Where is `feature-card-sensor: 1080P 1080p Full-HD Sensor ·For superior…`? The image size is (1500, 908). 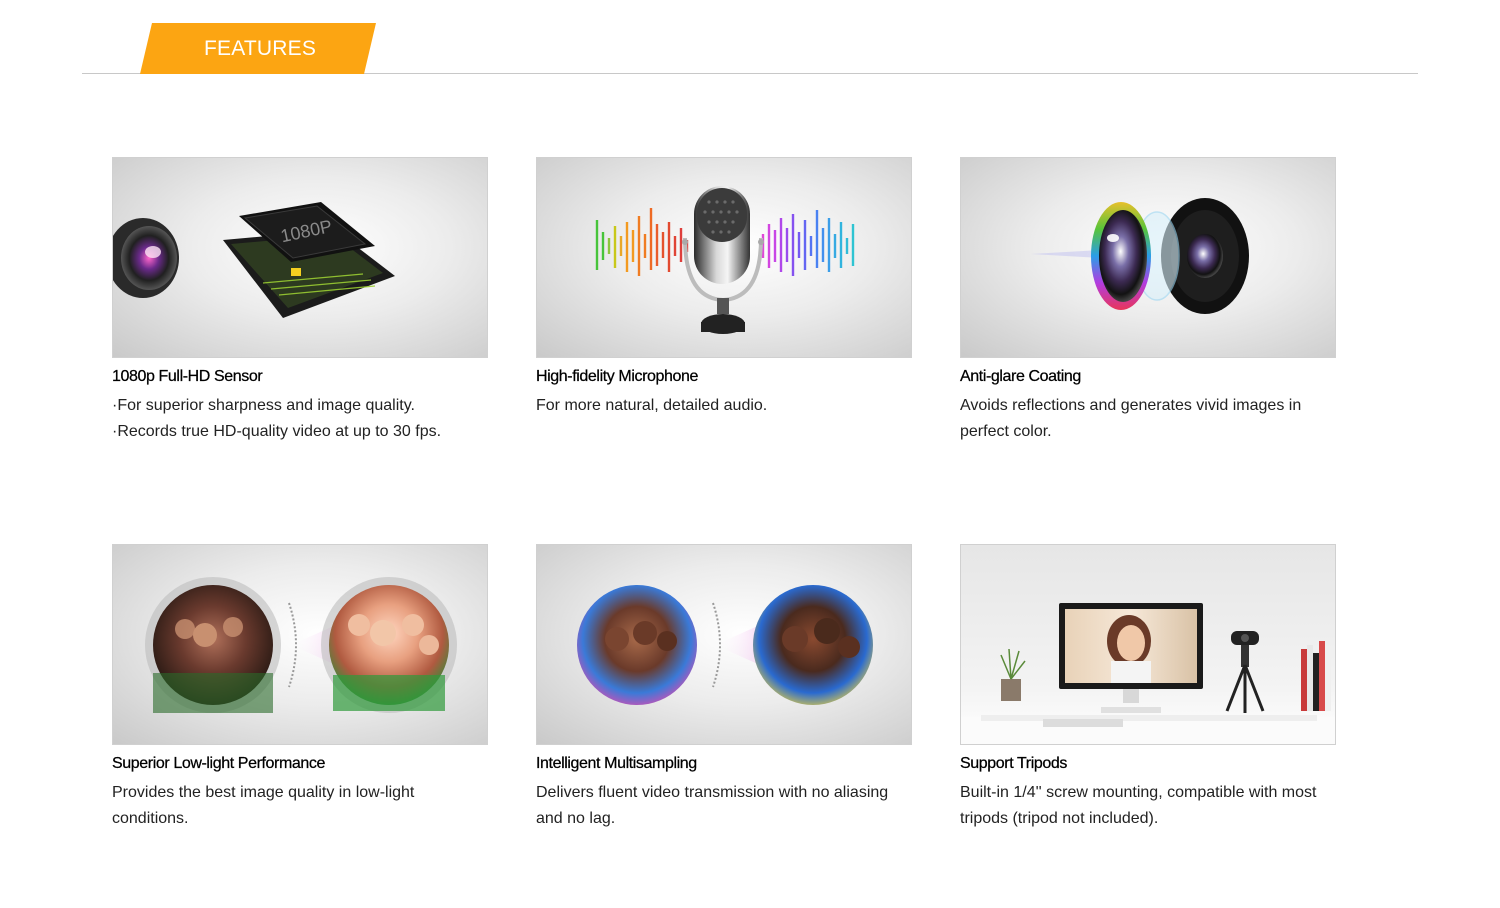 feature-card-sensor: 1080P 1080p Full-HD Sensor ·For superior… is located at coordinates (300, 301).